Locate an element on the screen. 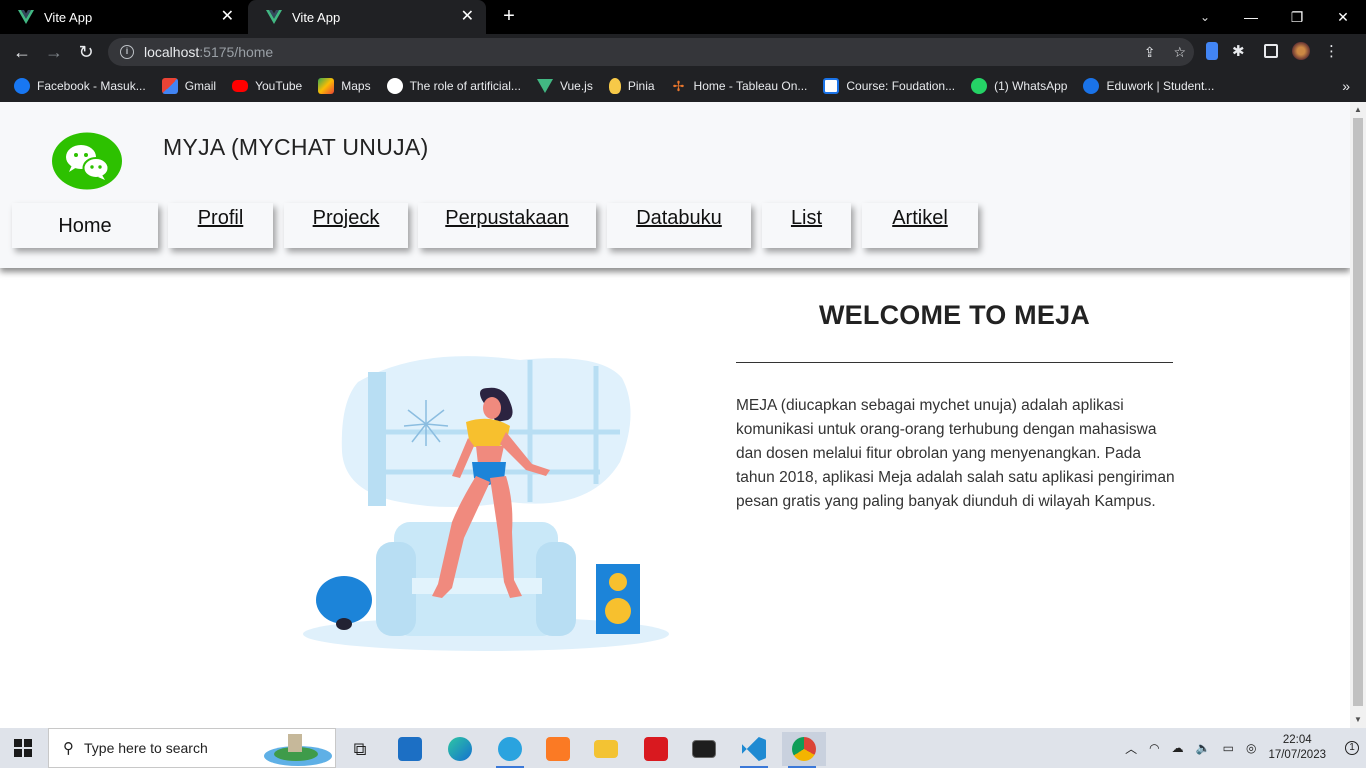 The width and height of the screenshot is (1366, 768). more-bookmarks-chevron-icon: » is located at coordinates (1346, 86).